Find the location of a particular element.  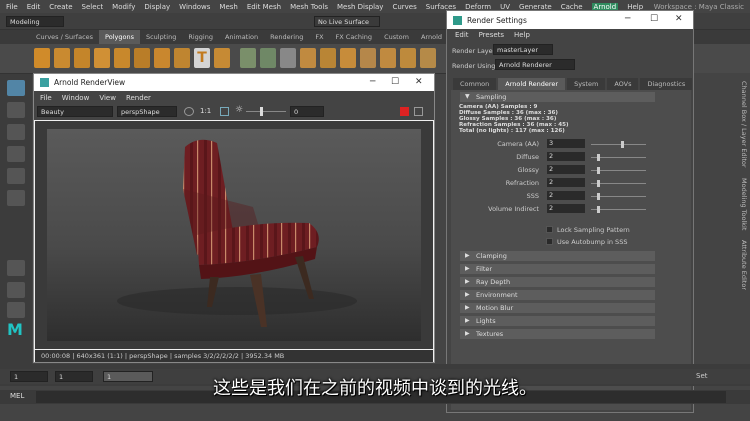

section-header: ▶ Filter is located at coordinates (557, 269).